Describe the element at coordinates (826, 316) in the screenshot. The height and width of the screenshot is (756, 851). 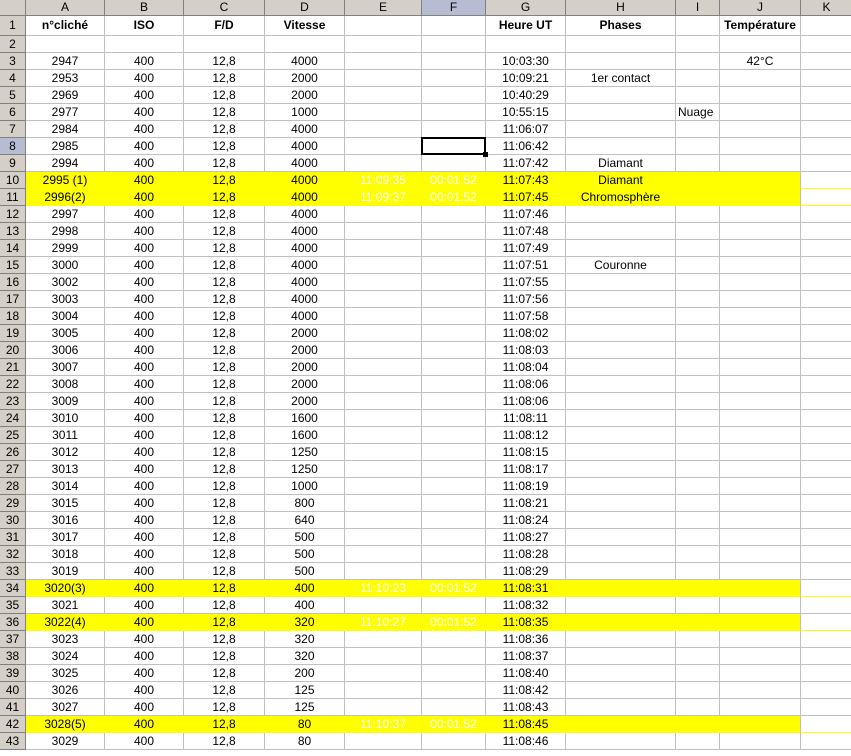
I see `cell-k18` at that location.